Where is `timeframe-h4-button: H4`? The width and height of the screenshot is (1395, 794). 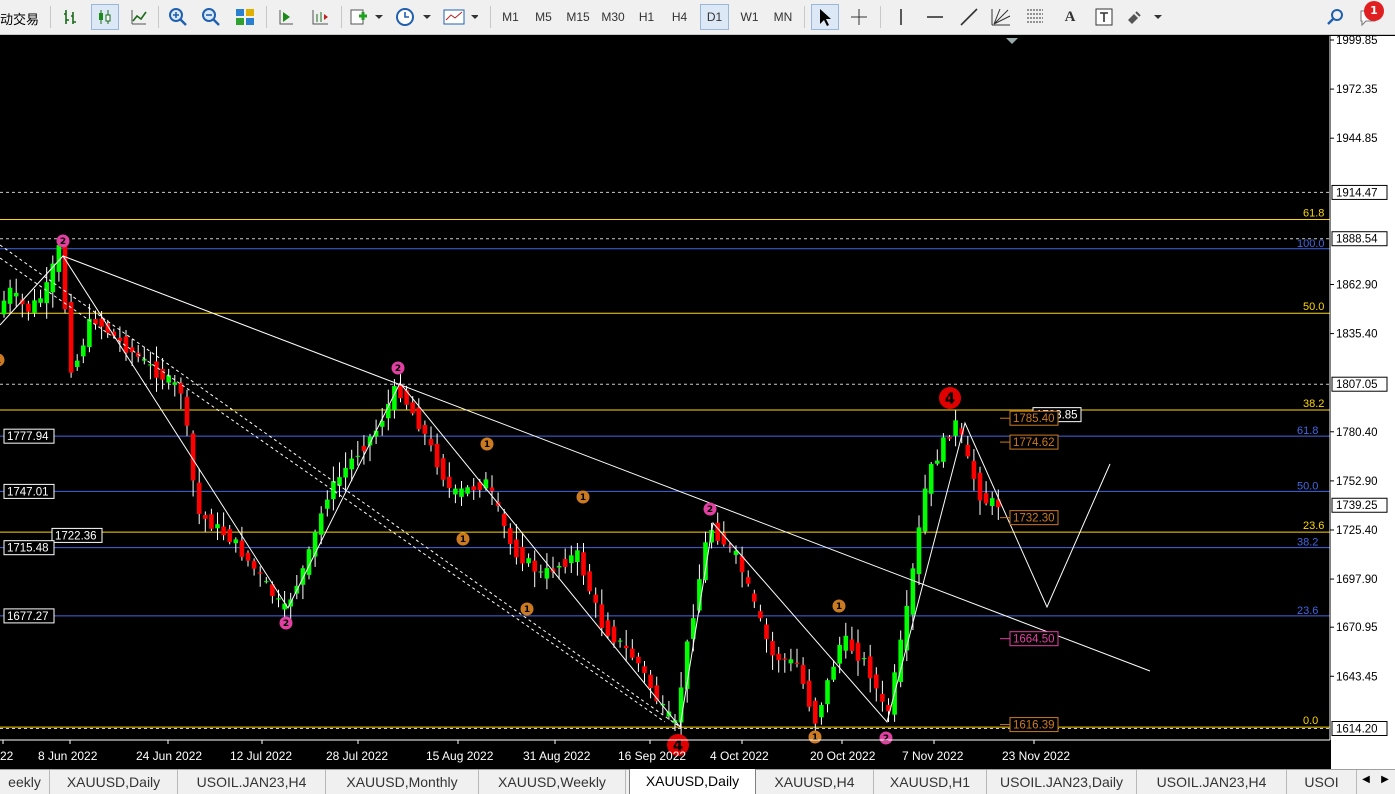
timeframe-h4-button: H4 is located at coordinates (679, 17).